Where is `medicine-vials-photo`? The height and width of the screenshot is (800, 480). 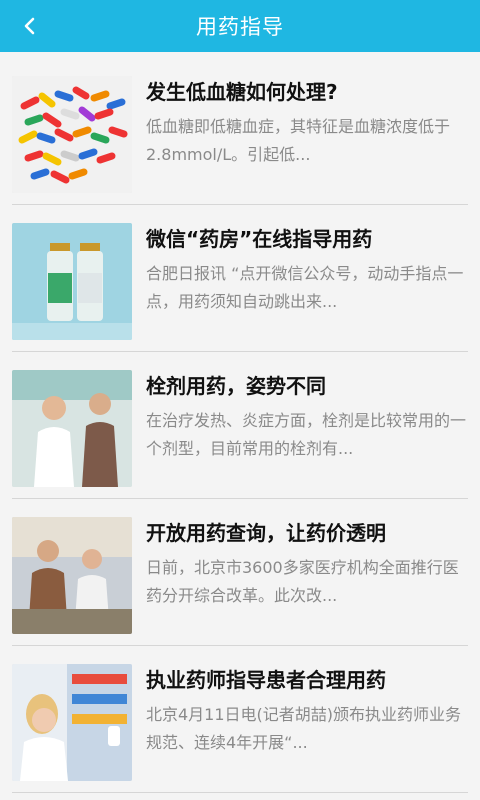 medicine-vials-photo is located at coordinates (72, 281).